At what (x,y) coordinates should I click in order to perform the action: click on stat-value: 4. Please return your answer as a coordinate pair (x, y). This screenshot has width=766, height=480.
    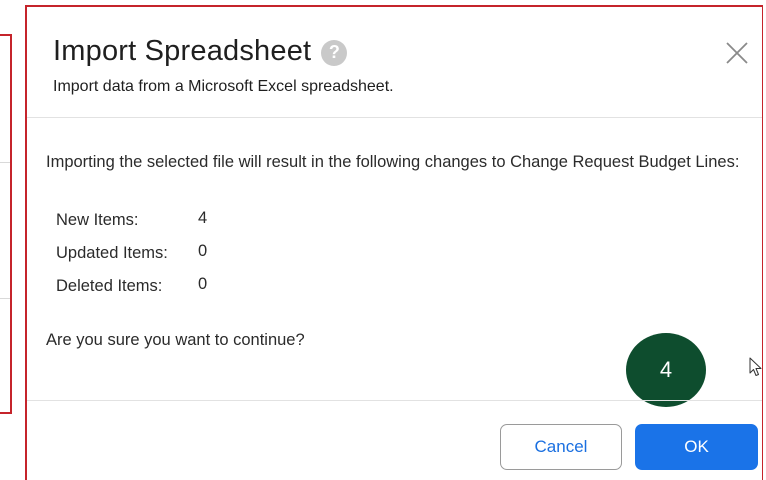
    Looking at the image, I should click on (203, 218).